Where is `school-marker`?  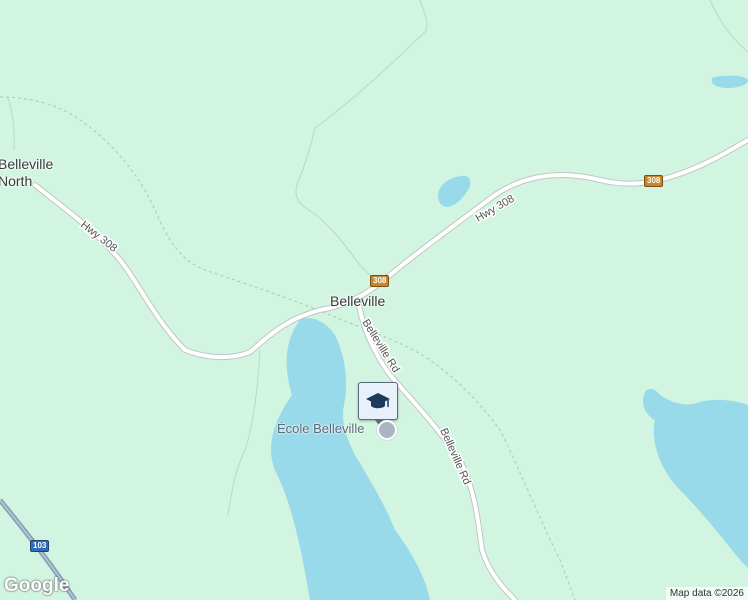 school-marker is located at coordinates (378, 403).